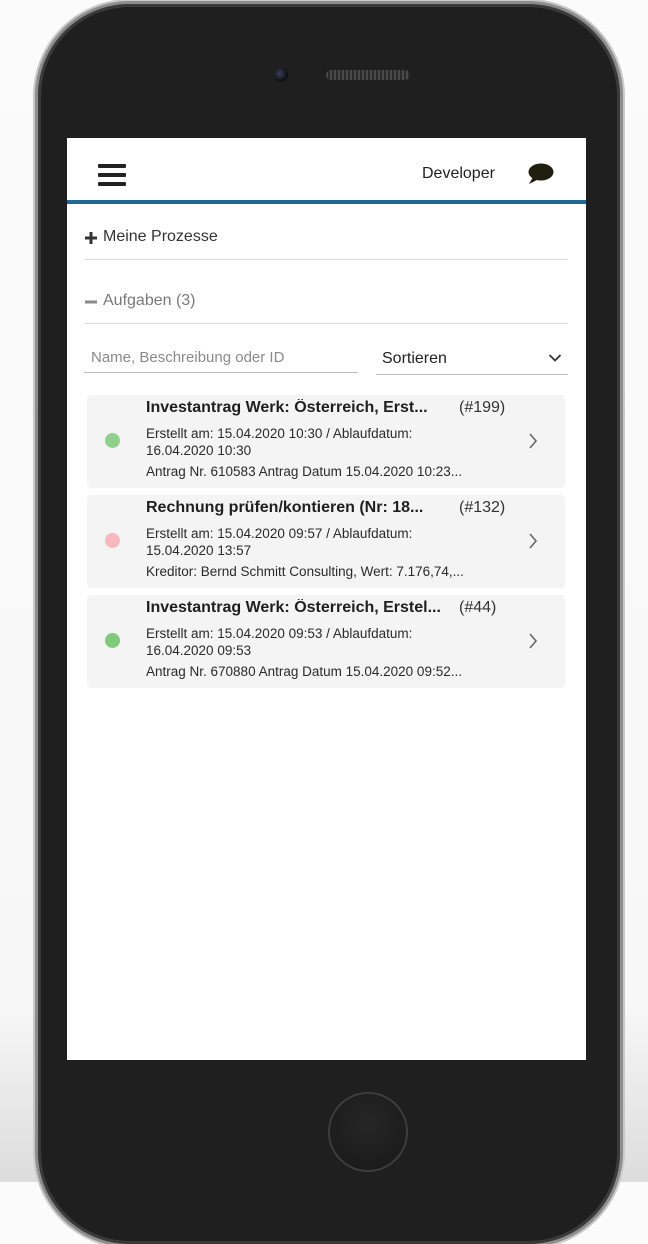  I want to click on search-input, so click(221, 358).